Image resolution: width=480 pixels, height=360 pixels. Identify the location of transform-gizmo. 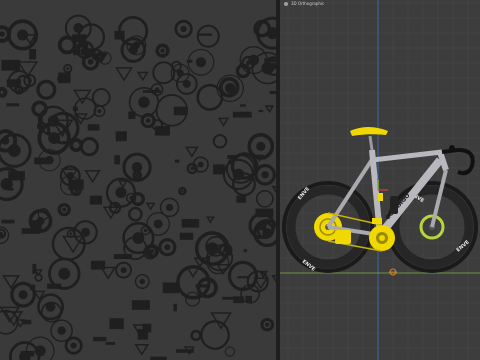
(382, 184).